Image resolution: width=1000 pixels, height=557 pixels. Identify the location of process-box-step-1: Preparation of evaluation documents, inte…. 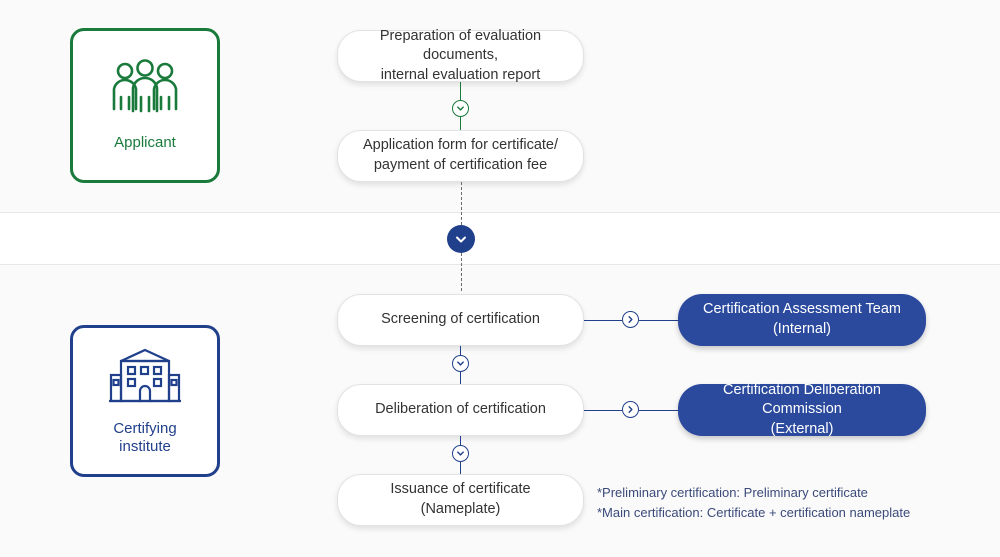
(460, 55).